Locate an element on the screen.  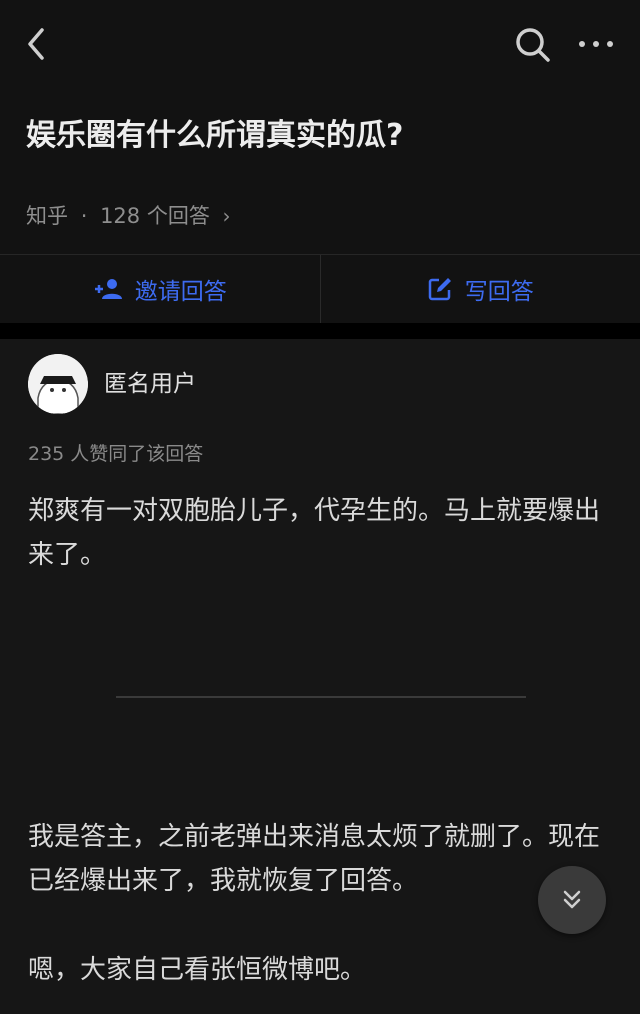
chevron-right-icon: › is located at coordinates (226, 216).